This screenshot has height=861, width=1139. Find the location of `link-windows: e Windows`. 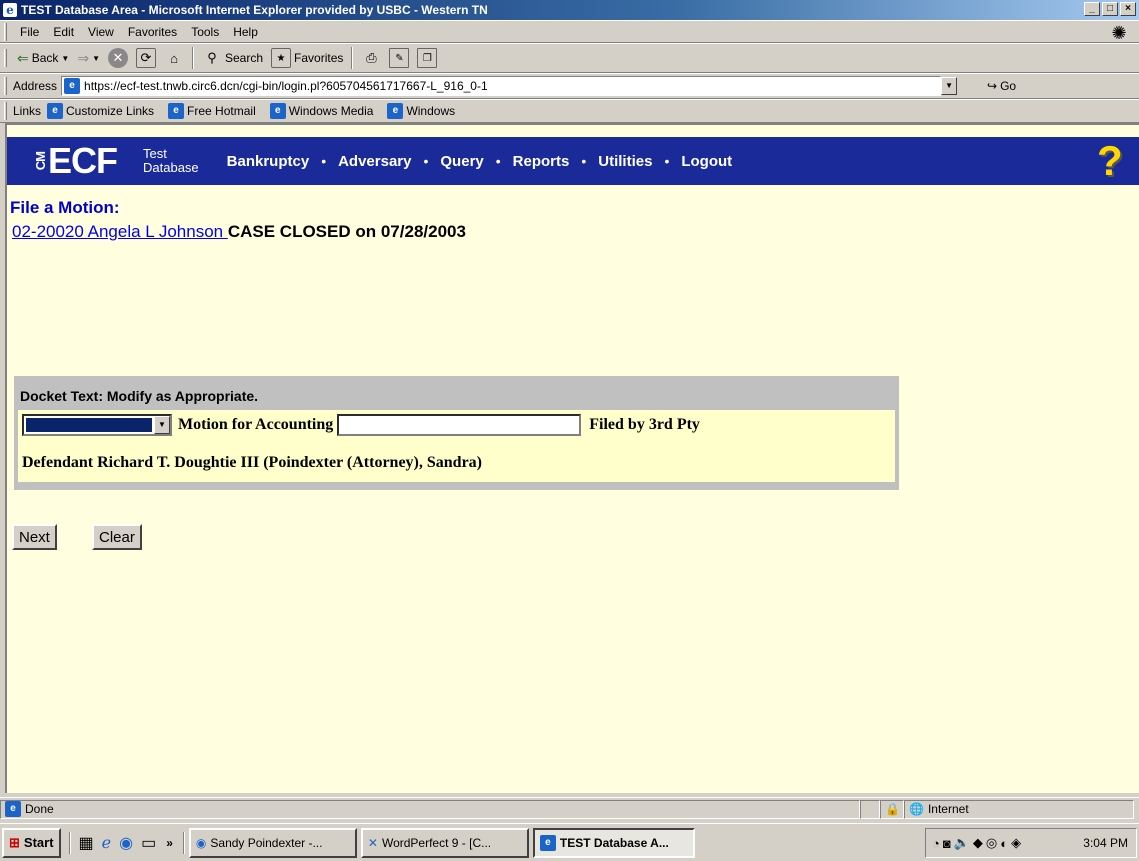

link-windows: e Windows is located at coordinates (421, 111).